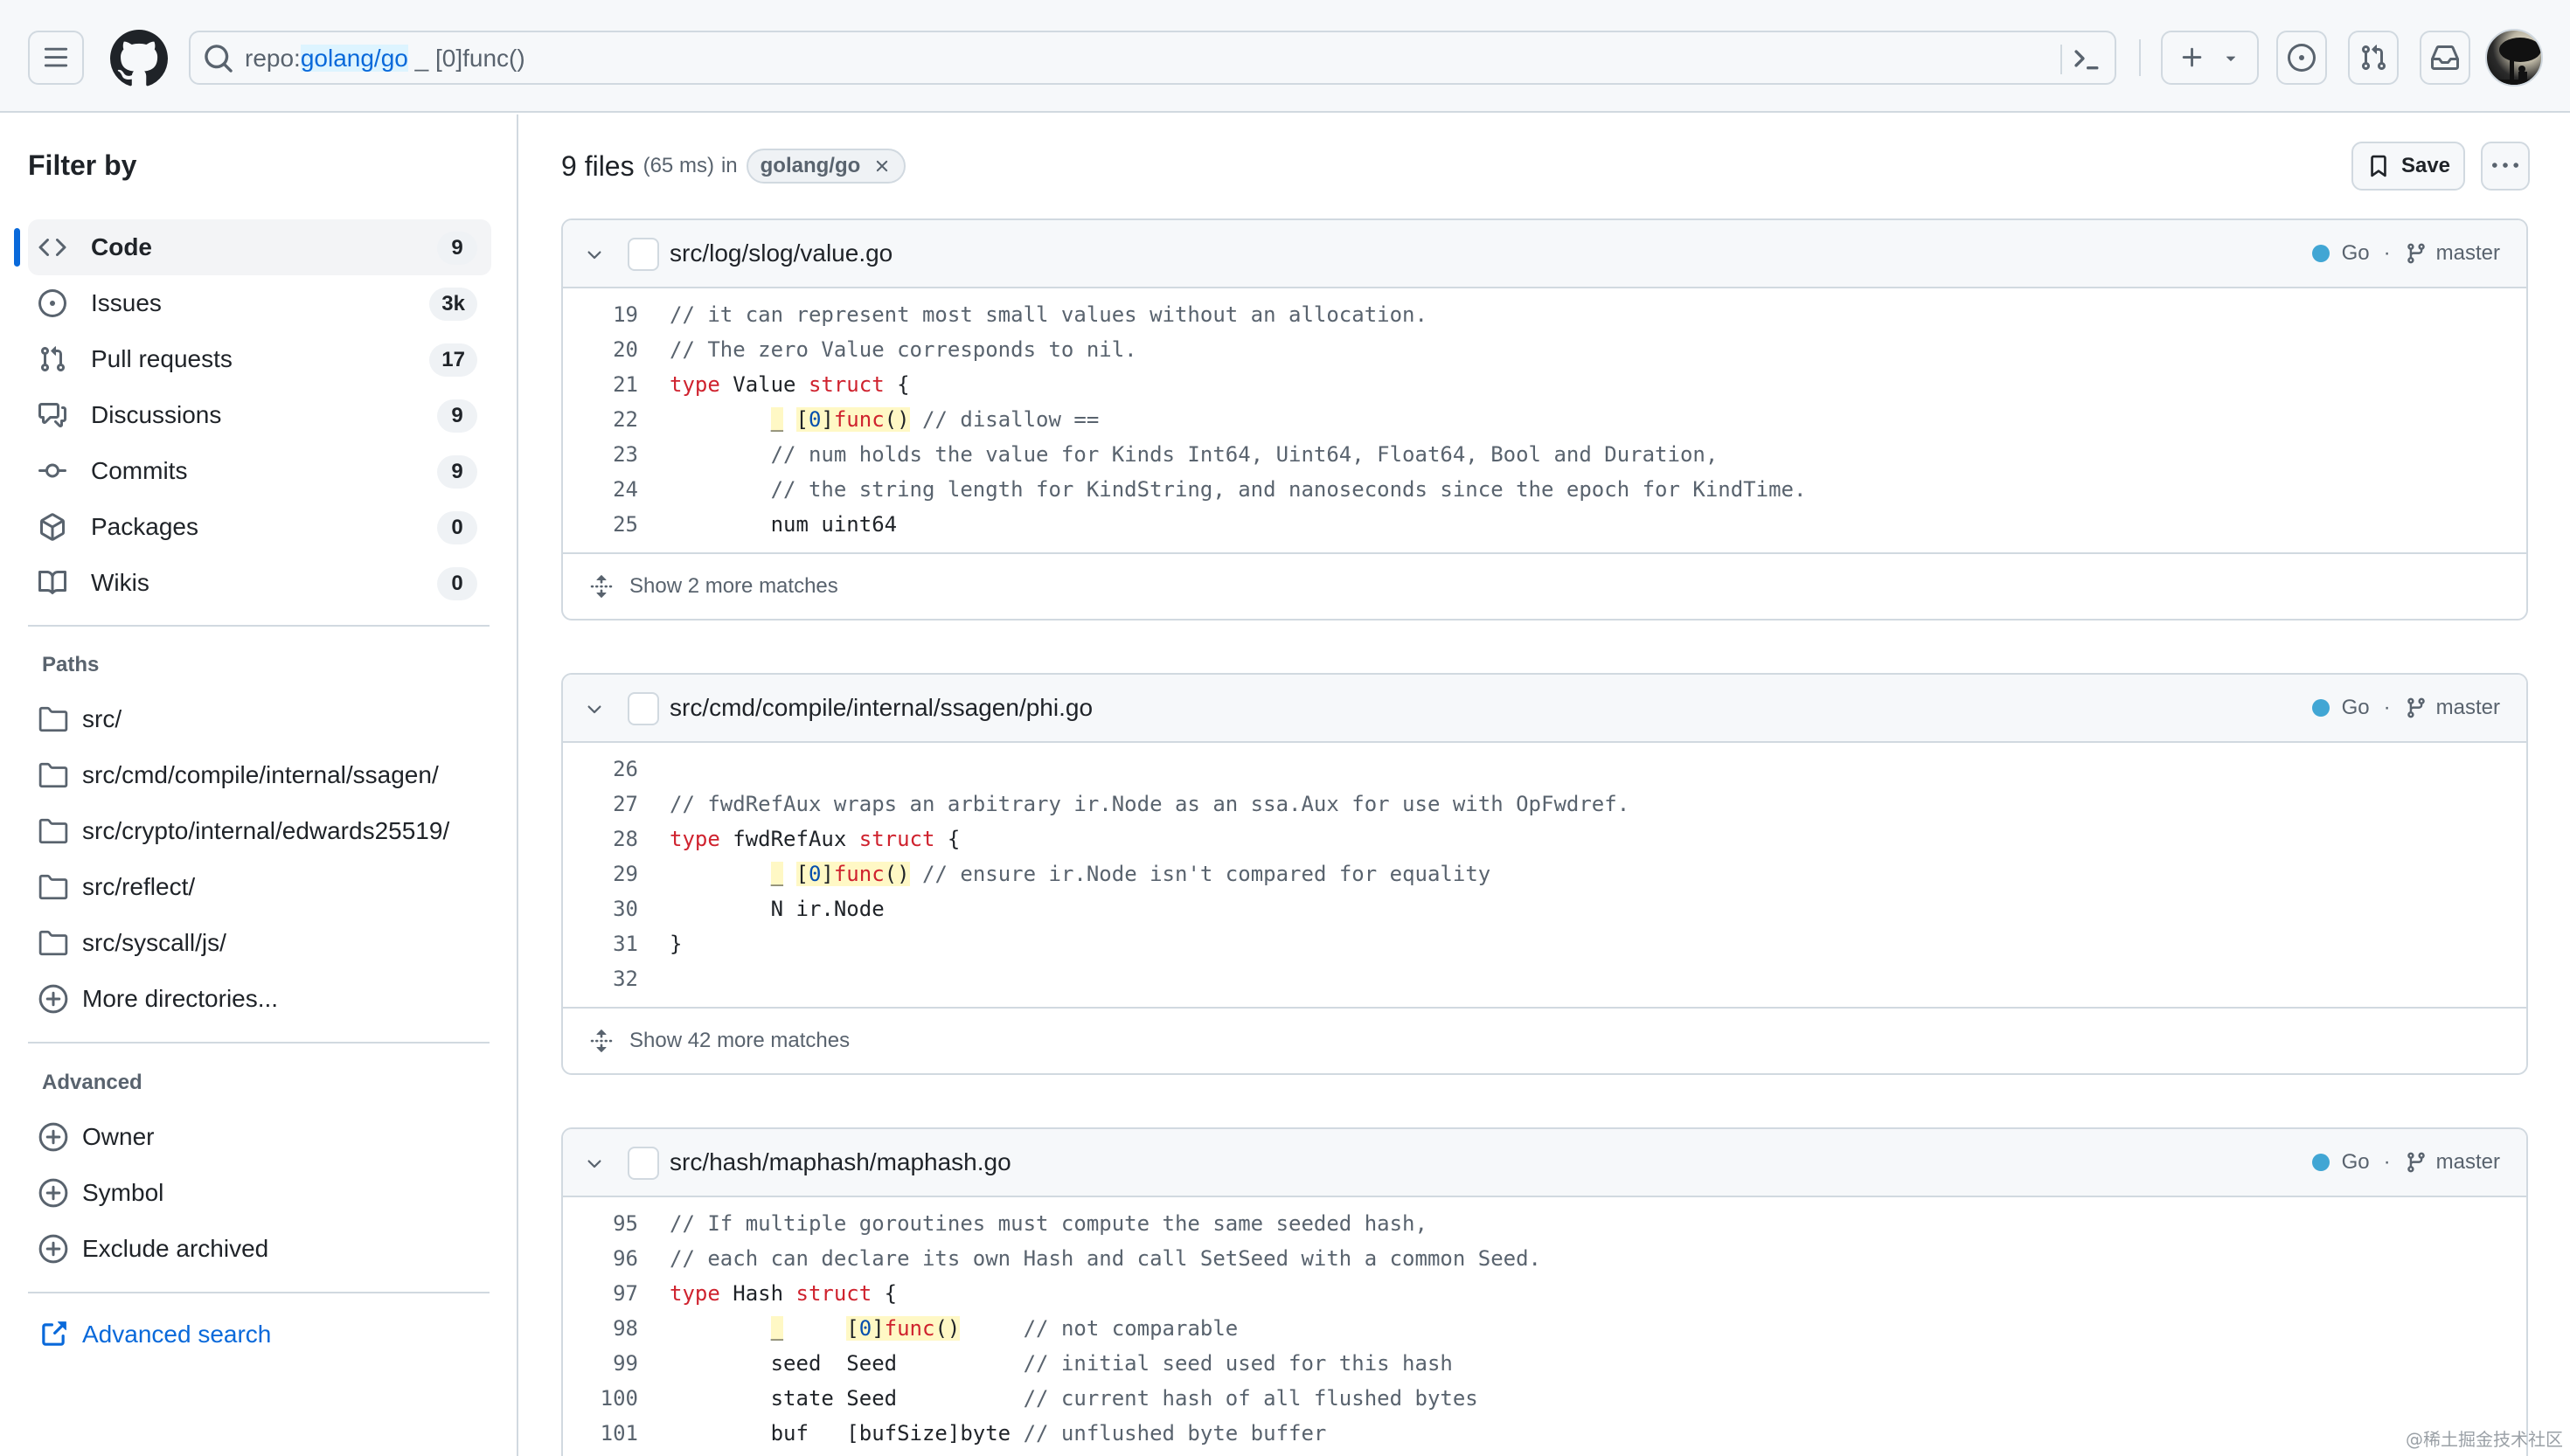  What do you see at coordinates (259, 583) in the screenshot?
I see `filter-type-wikis: Wikis 0` at bounding box center [259, 583].